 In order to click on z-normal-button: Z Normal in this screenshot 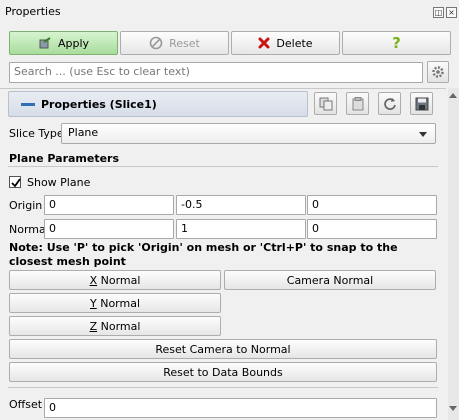, I will do `click(115, 326)`.